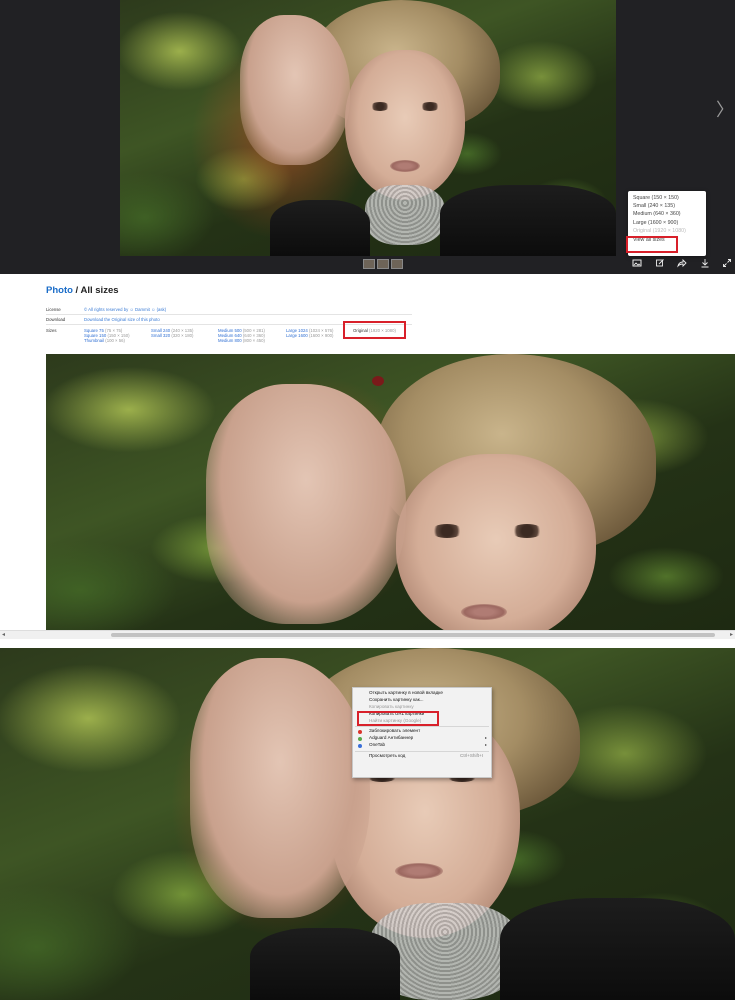 This screenshot has width=735, height=1000. I want to click on viewer-toolbar, so click(682, 265).